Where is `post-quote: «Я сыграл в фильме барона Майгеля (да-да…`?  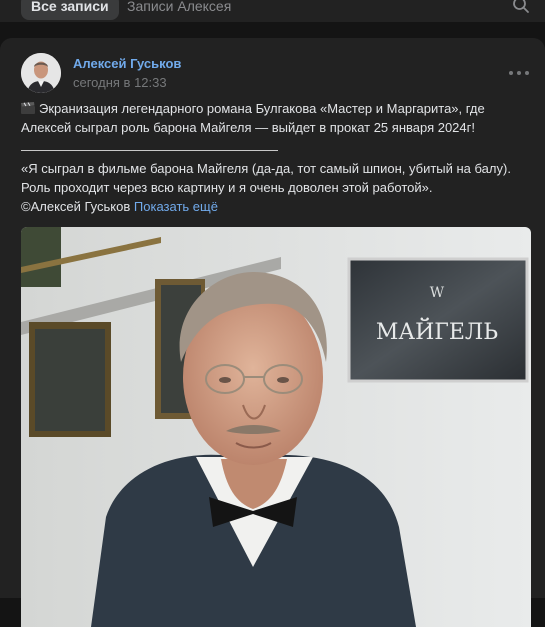 post-quote: «Я сыграл в фильме барона Майгеля (да-да… is located at coordinates (273, 187).